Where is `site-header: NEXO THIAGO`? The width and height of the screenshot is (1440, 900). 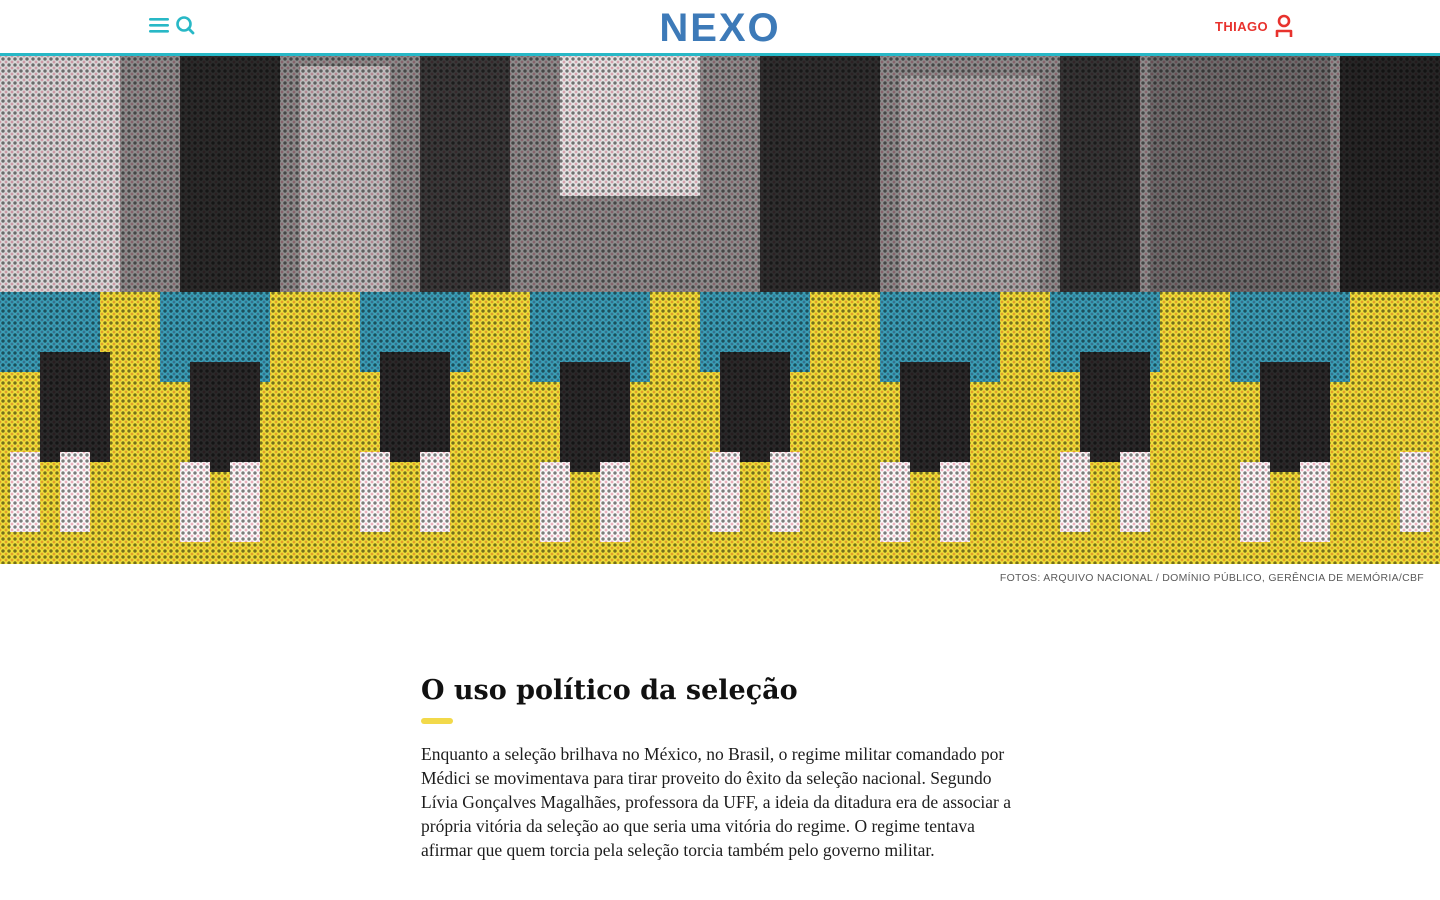 site-header: NEXO THIAGO is located at coordinates (720, 28).